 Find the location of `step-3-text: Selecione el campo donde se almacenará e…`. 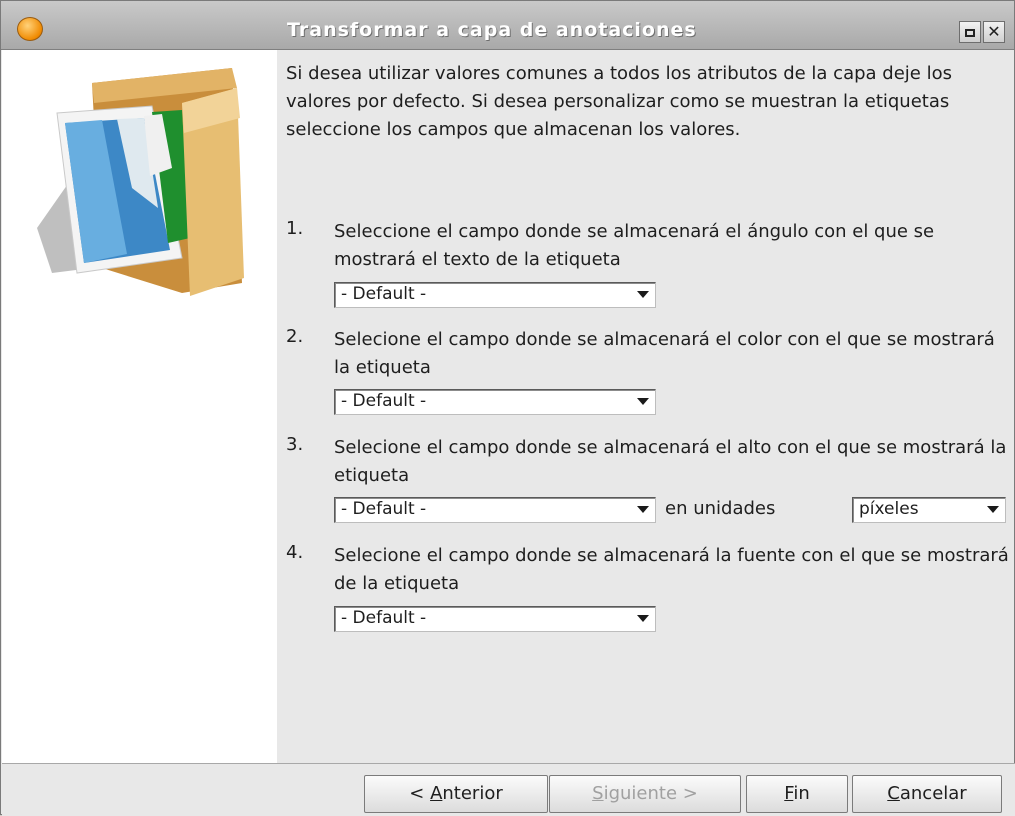

step-3-text: Selecione el campo donde se almacenará e… is located at coordinates (670, 461).